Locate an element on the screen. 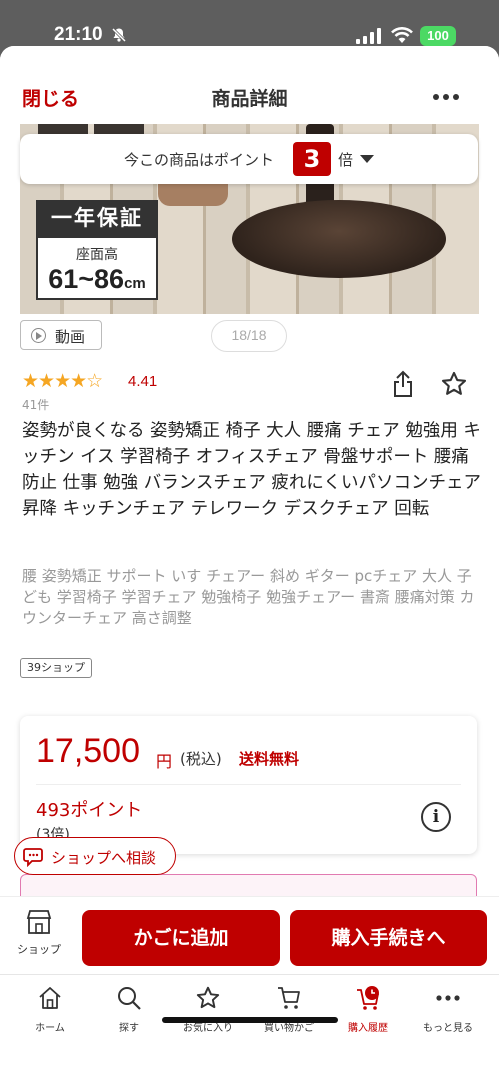  add-to-cart-button: かごに追加 is located at coordinates (181, 938).